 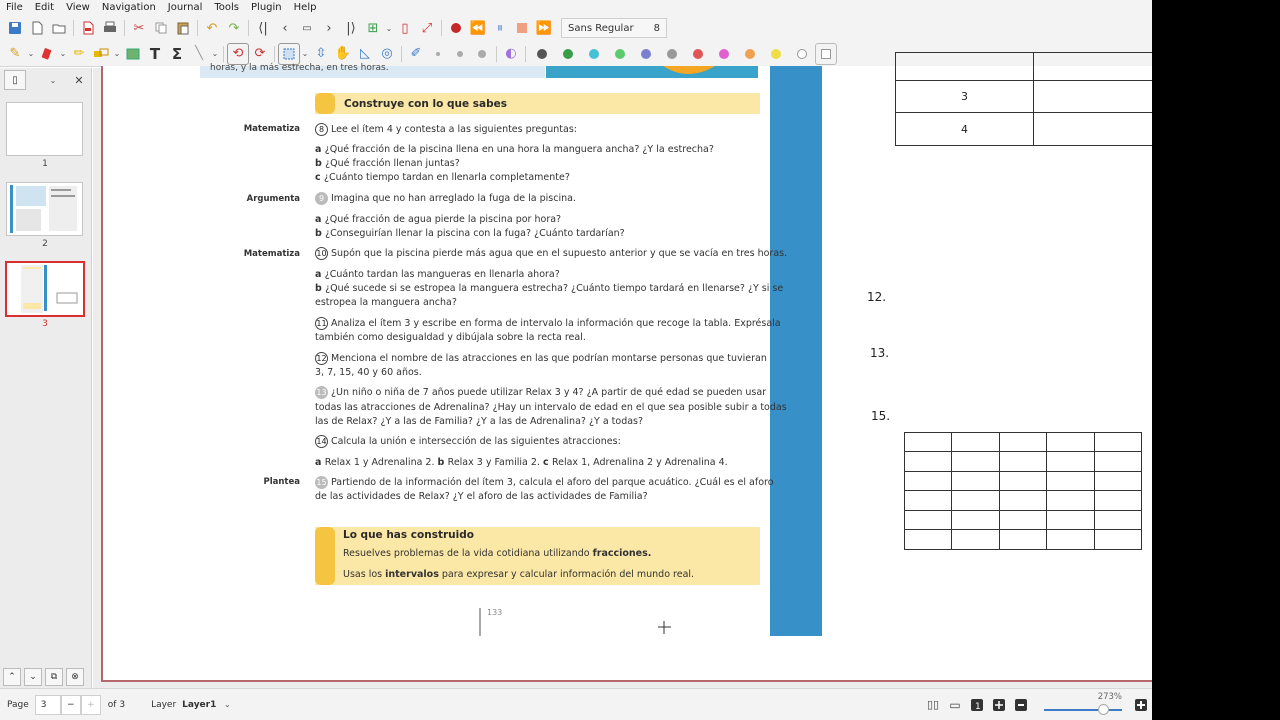 What do you see at coordinates (305, 7) in the screenshot?
I see `menu-help: Help` at bounding box center [305, 7].